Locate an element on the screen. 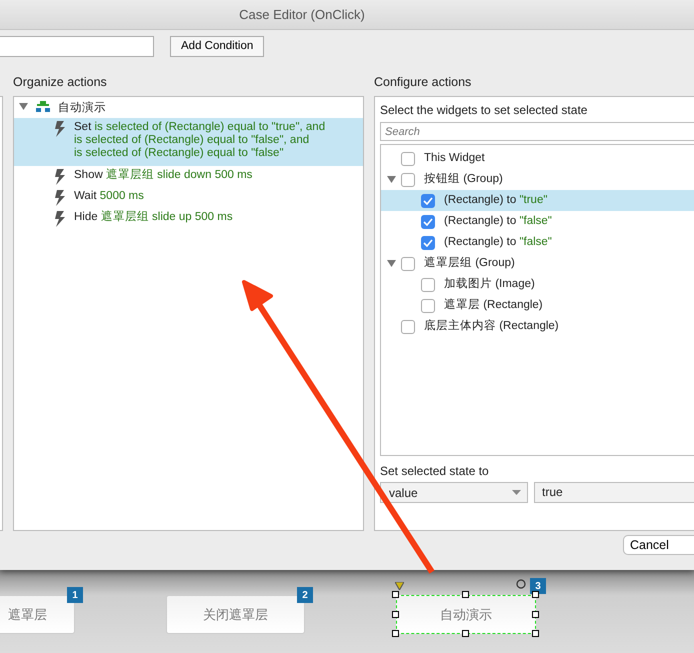 The width and height of the screenshot is (694, 653). widget-label: 加载图片 (Image) is located at coordinates (489, 284).